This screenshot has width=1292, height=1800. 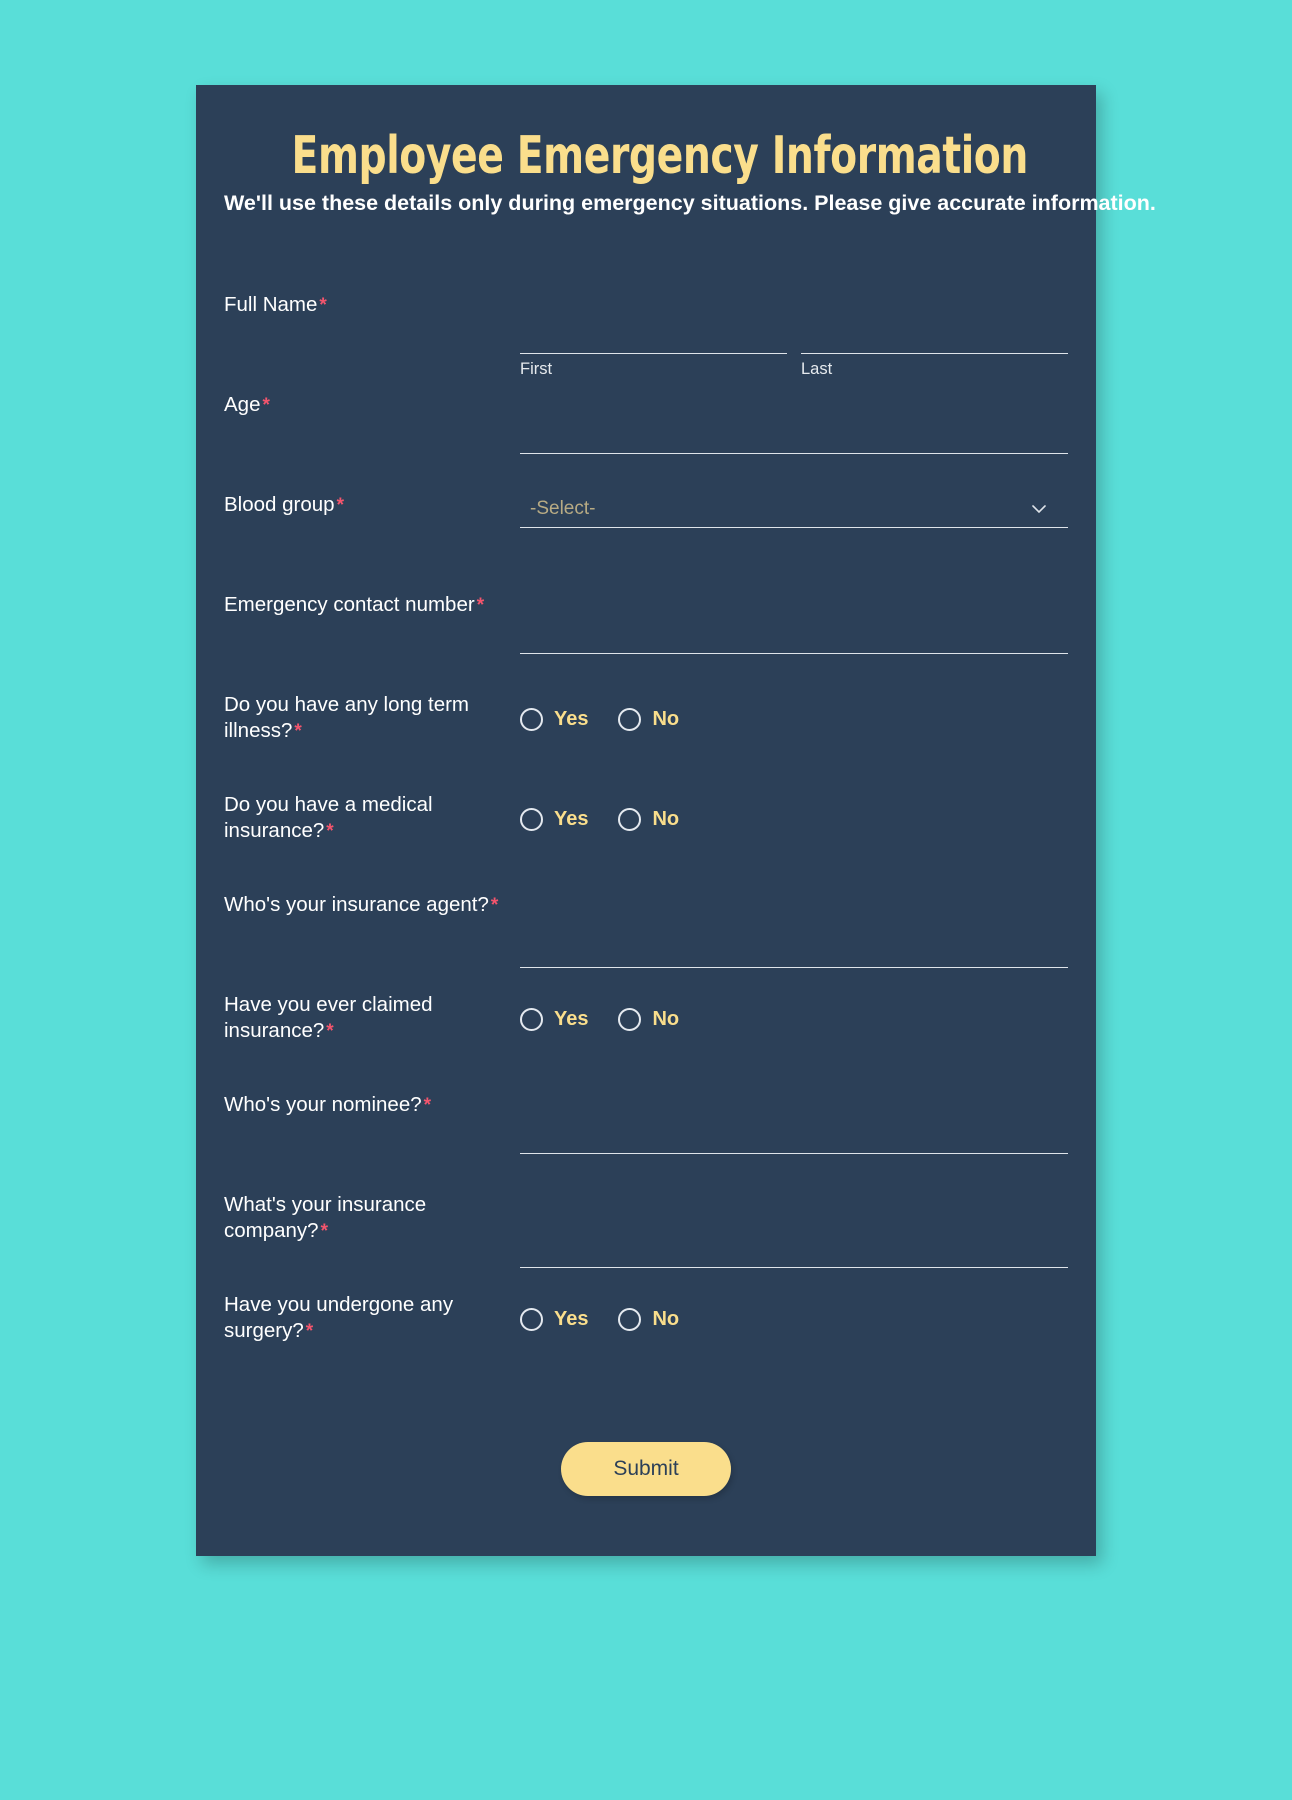 I want to click on control-medical-insurance: Yes No, so click(x=794, y=810).